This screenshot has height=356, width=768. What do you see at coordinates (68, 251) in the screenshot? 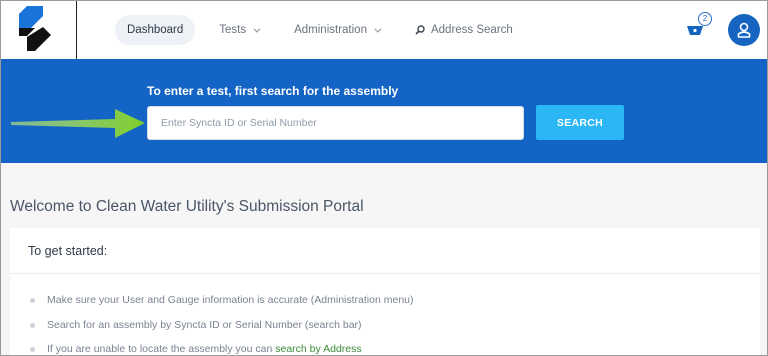
I see `card-title: To get started:` at bounding box center [68, 251].